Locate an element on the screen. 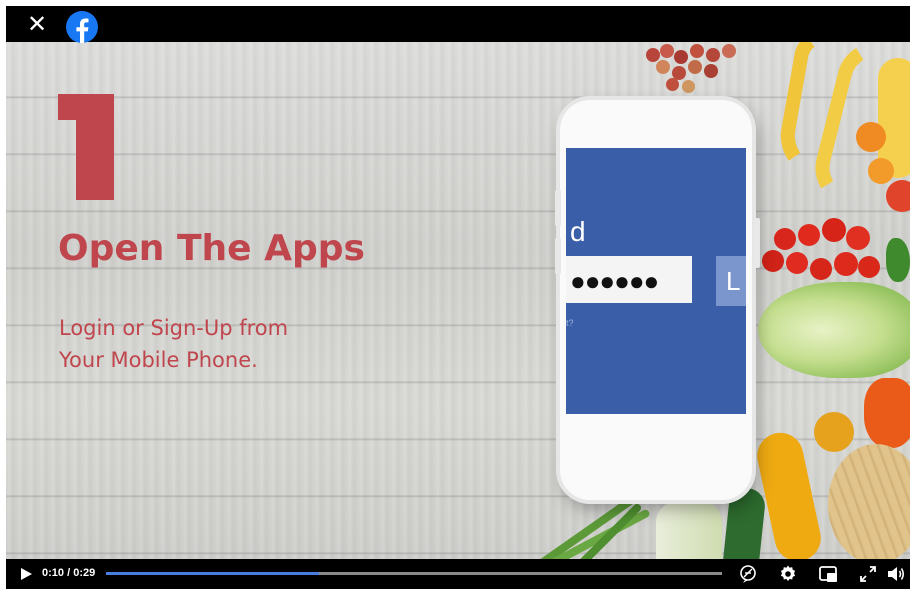 This screenshot has height=595, width=916. screen-partial-label: d is located at coordinates (578, 231).